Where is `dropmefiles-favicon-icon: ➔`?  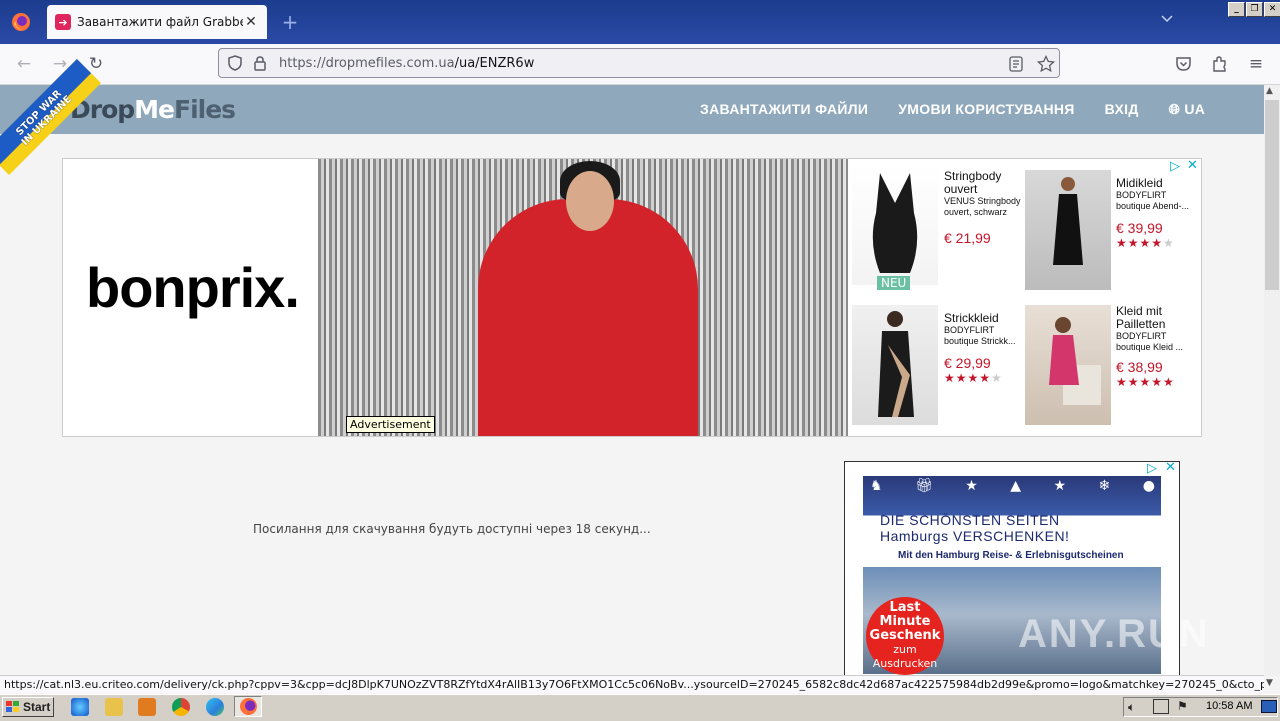 dropmefiles-favicon-icon: ➔ is located at coordinates (63, 22).